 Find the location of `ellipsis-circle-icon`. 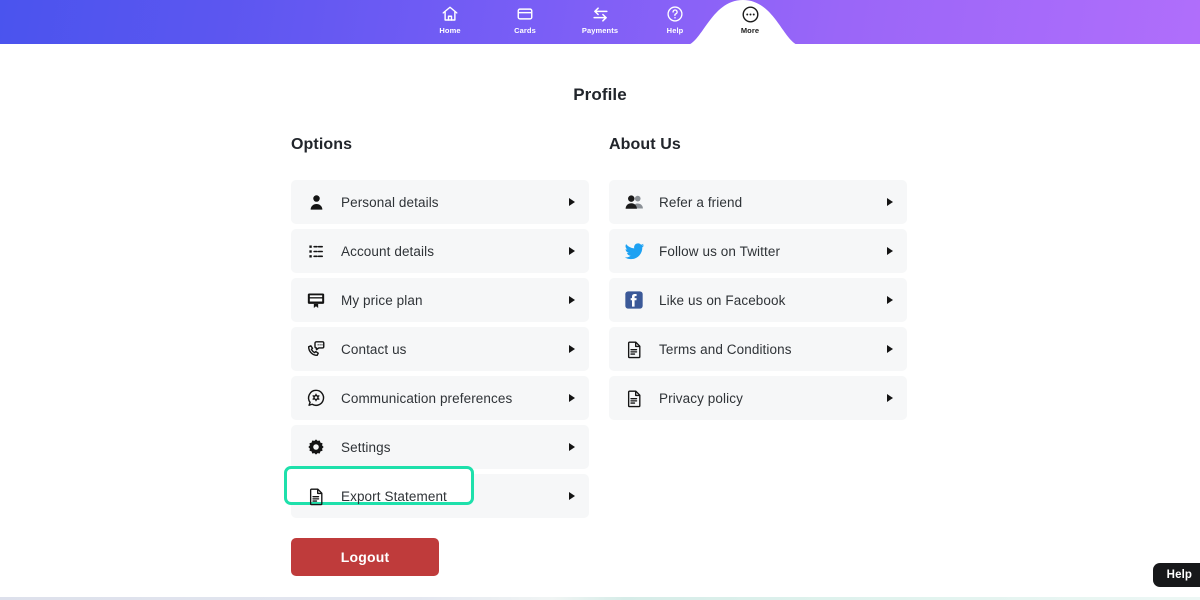

ellipsis-circle-icon is located at coordinates (750, 14).